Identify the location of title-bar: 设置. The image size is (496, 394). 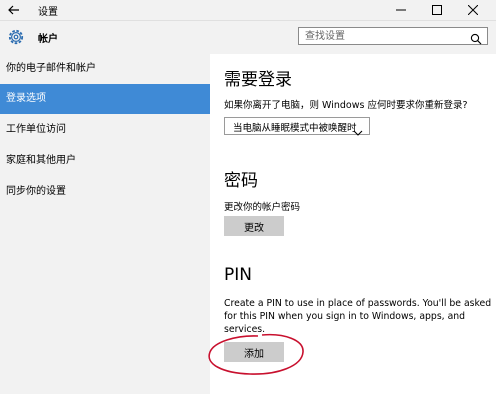
(248, 10).